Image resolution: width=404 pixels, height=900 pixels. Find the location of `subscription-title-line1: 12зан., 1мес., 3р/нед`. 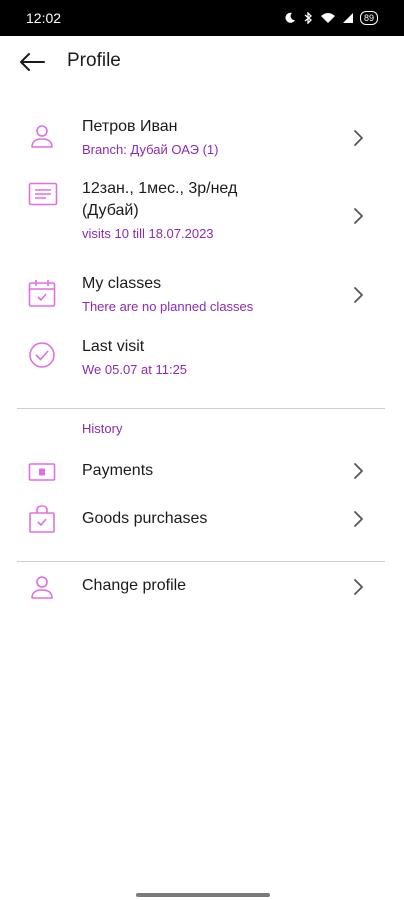

subscription-title-line1: 12зан., 1мес., 3р/нед is located at coordinates (160, 188).